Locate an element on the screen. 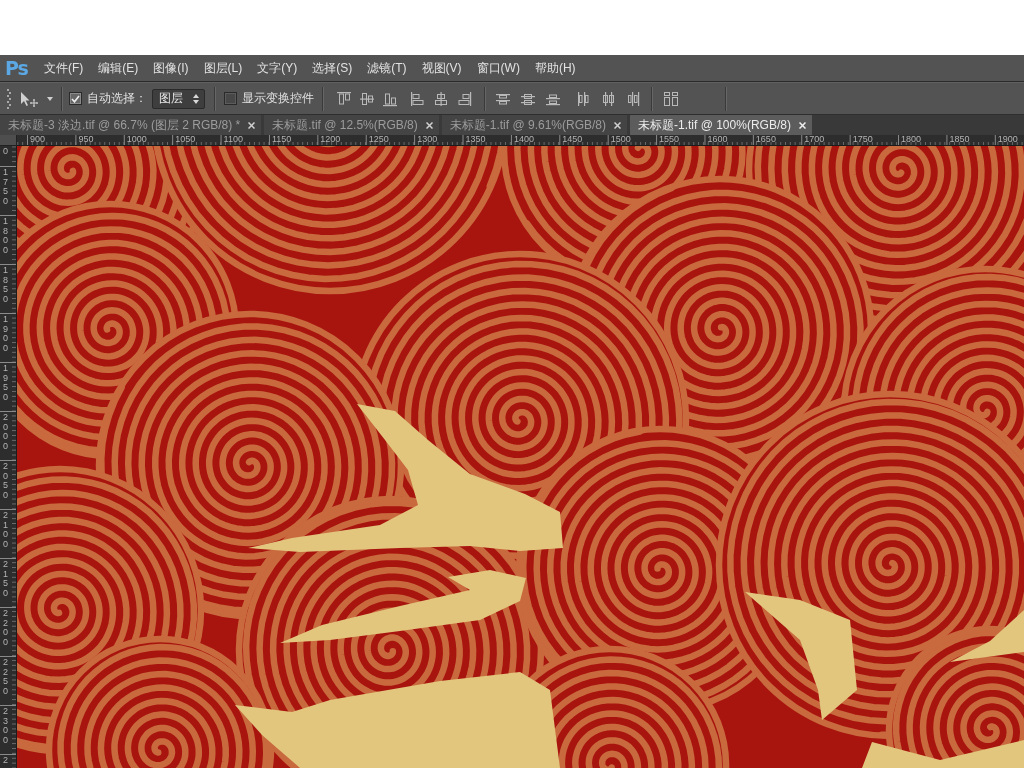  menu-item: 窗口(W) is located at coordinates (498, 68).